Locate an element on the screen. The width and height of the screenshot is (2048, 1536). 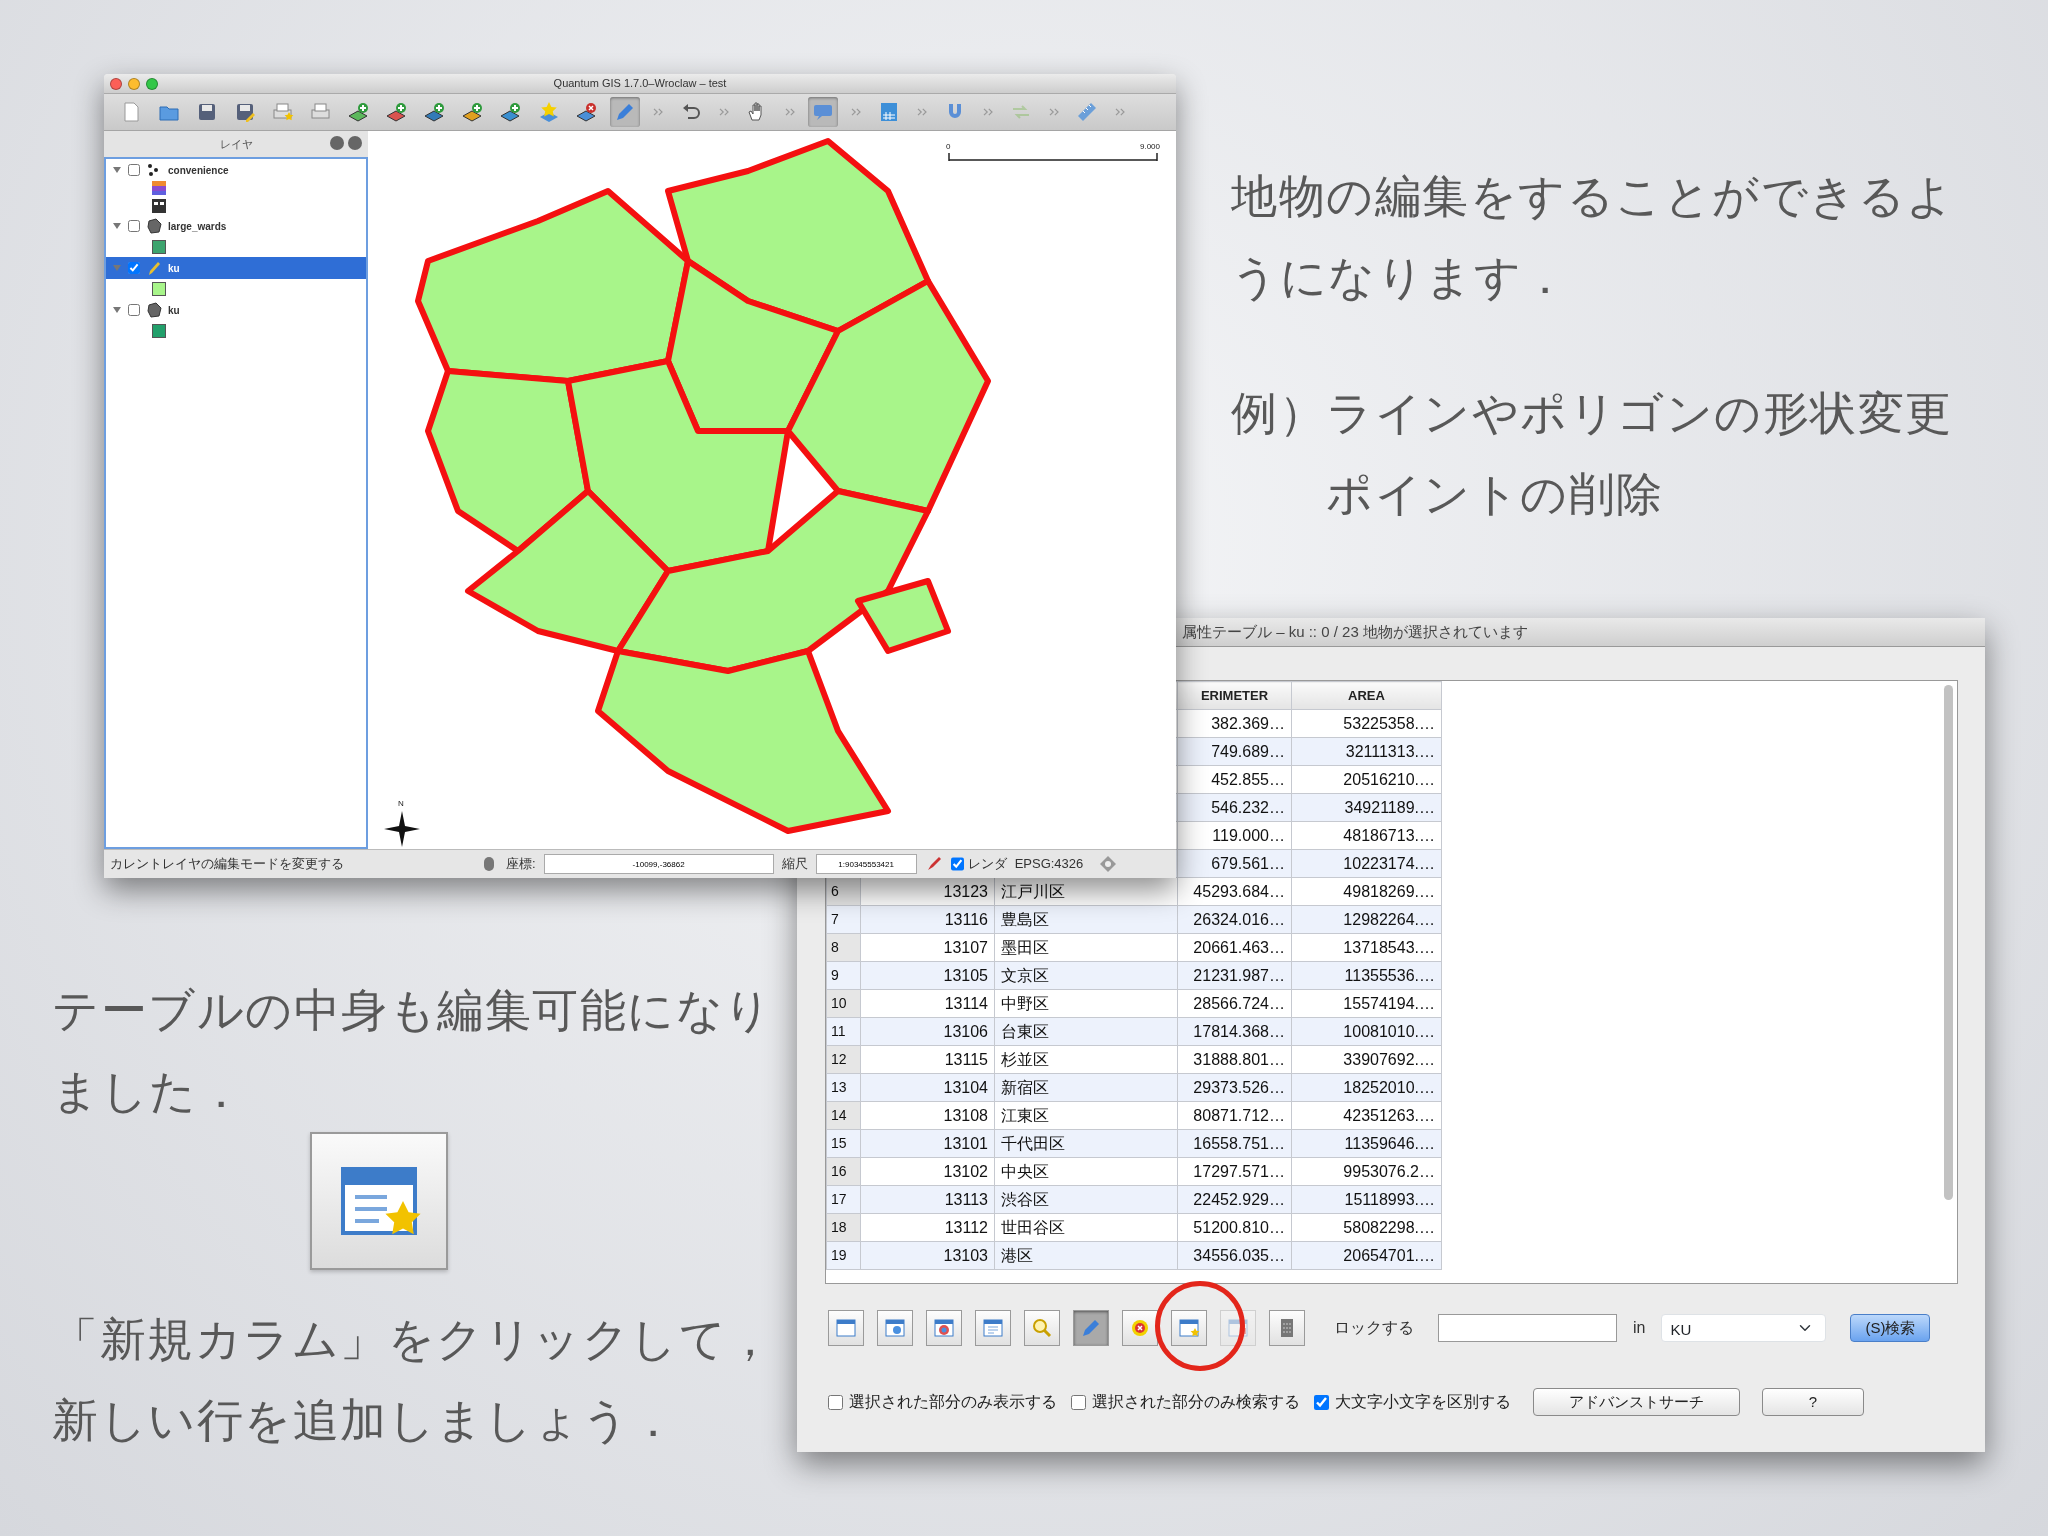
scale-label: 9.000 is located at coordinates (1149, 147).